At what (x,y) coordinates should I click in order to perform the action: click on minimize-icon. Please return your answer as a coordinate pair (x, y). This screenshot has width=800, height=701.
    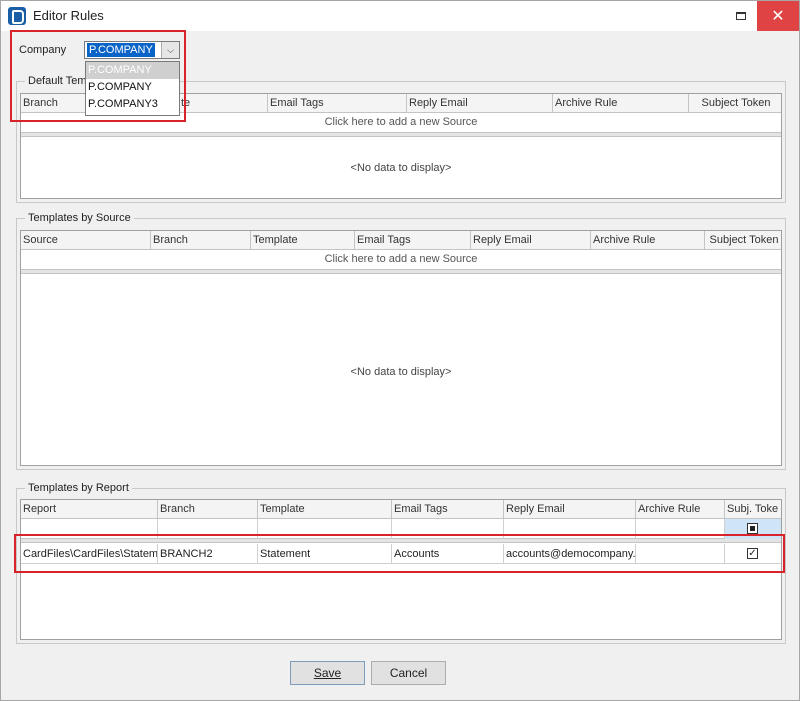
    Looking at the image, I should click on (741, 16).